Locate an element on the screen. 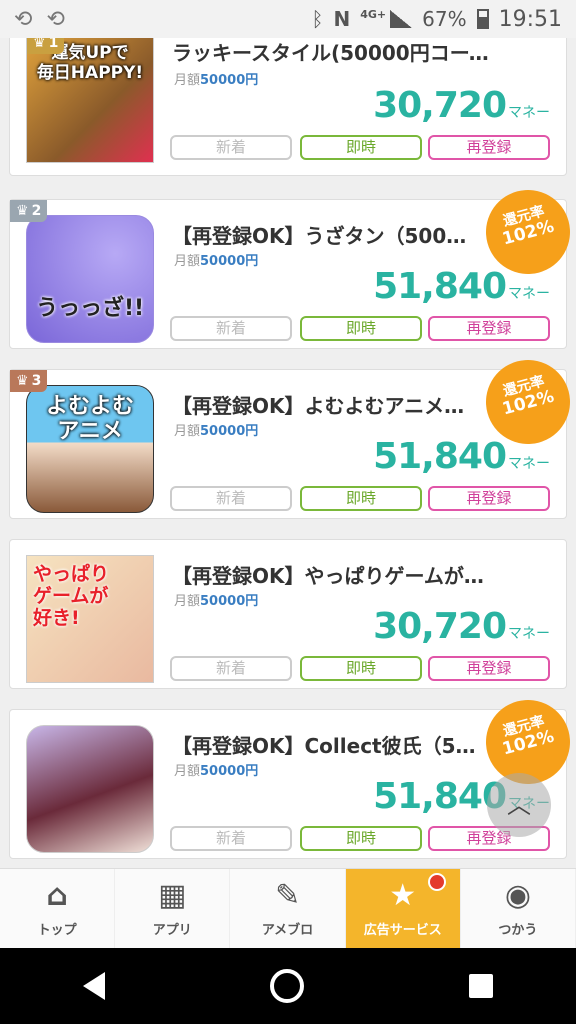 Image resolution: width=576 pixels, height=1024 pixels. scroll-to-top-button: ︿ is located at coordinates (519, 805).